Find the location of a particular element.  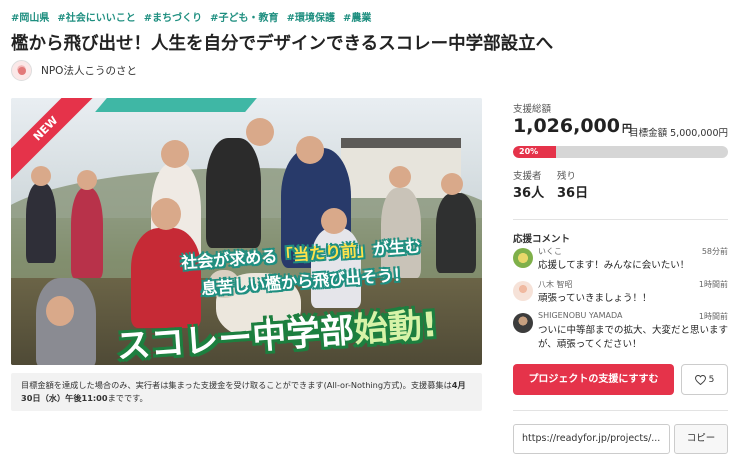

total-amount: 1,026,000 円 is located at coordinates (572, 126).